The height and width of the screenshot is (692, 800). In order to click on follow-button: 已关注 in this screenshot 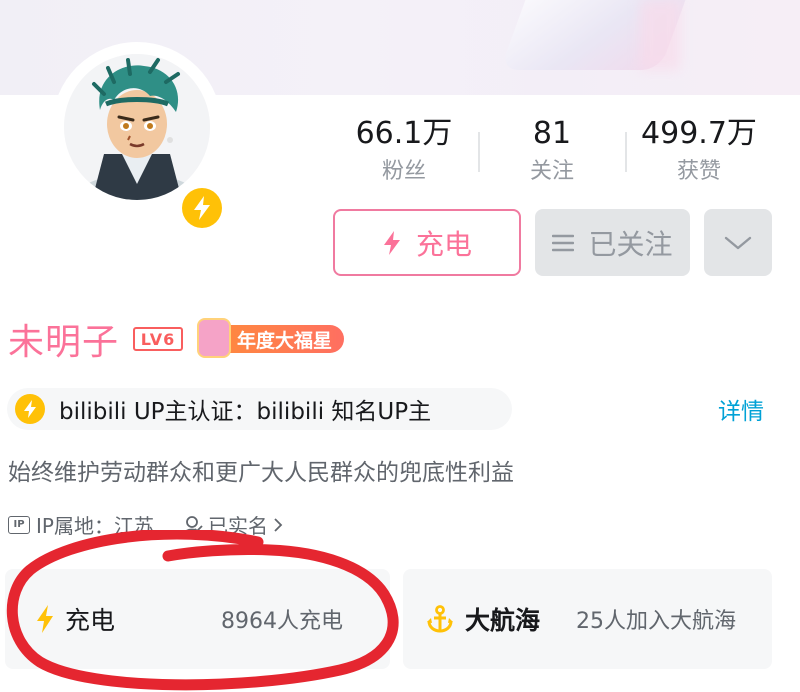, I will do `click(612, 242)`.